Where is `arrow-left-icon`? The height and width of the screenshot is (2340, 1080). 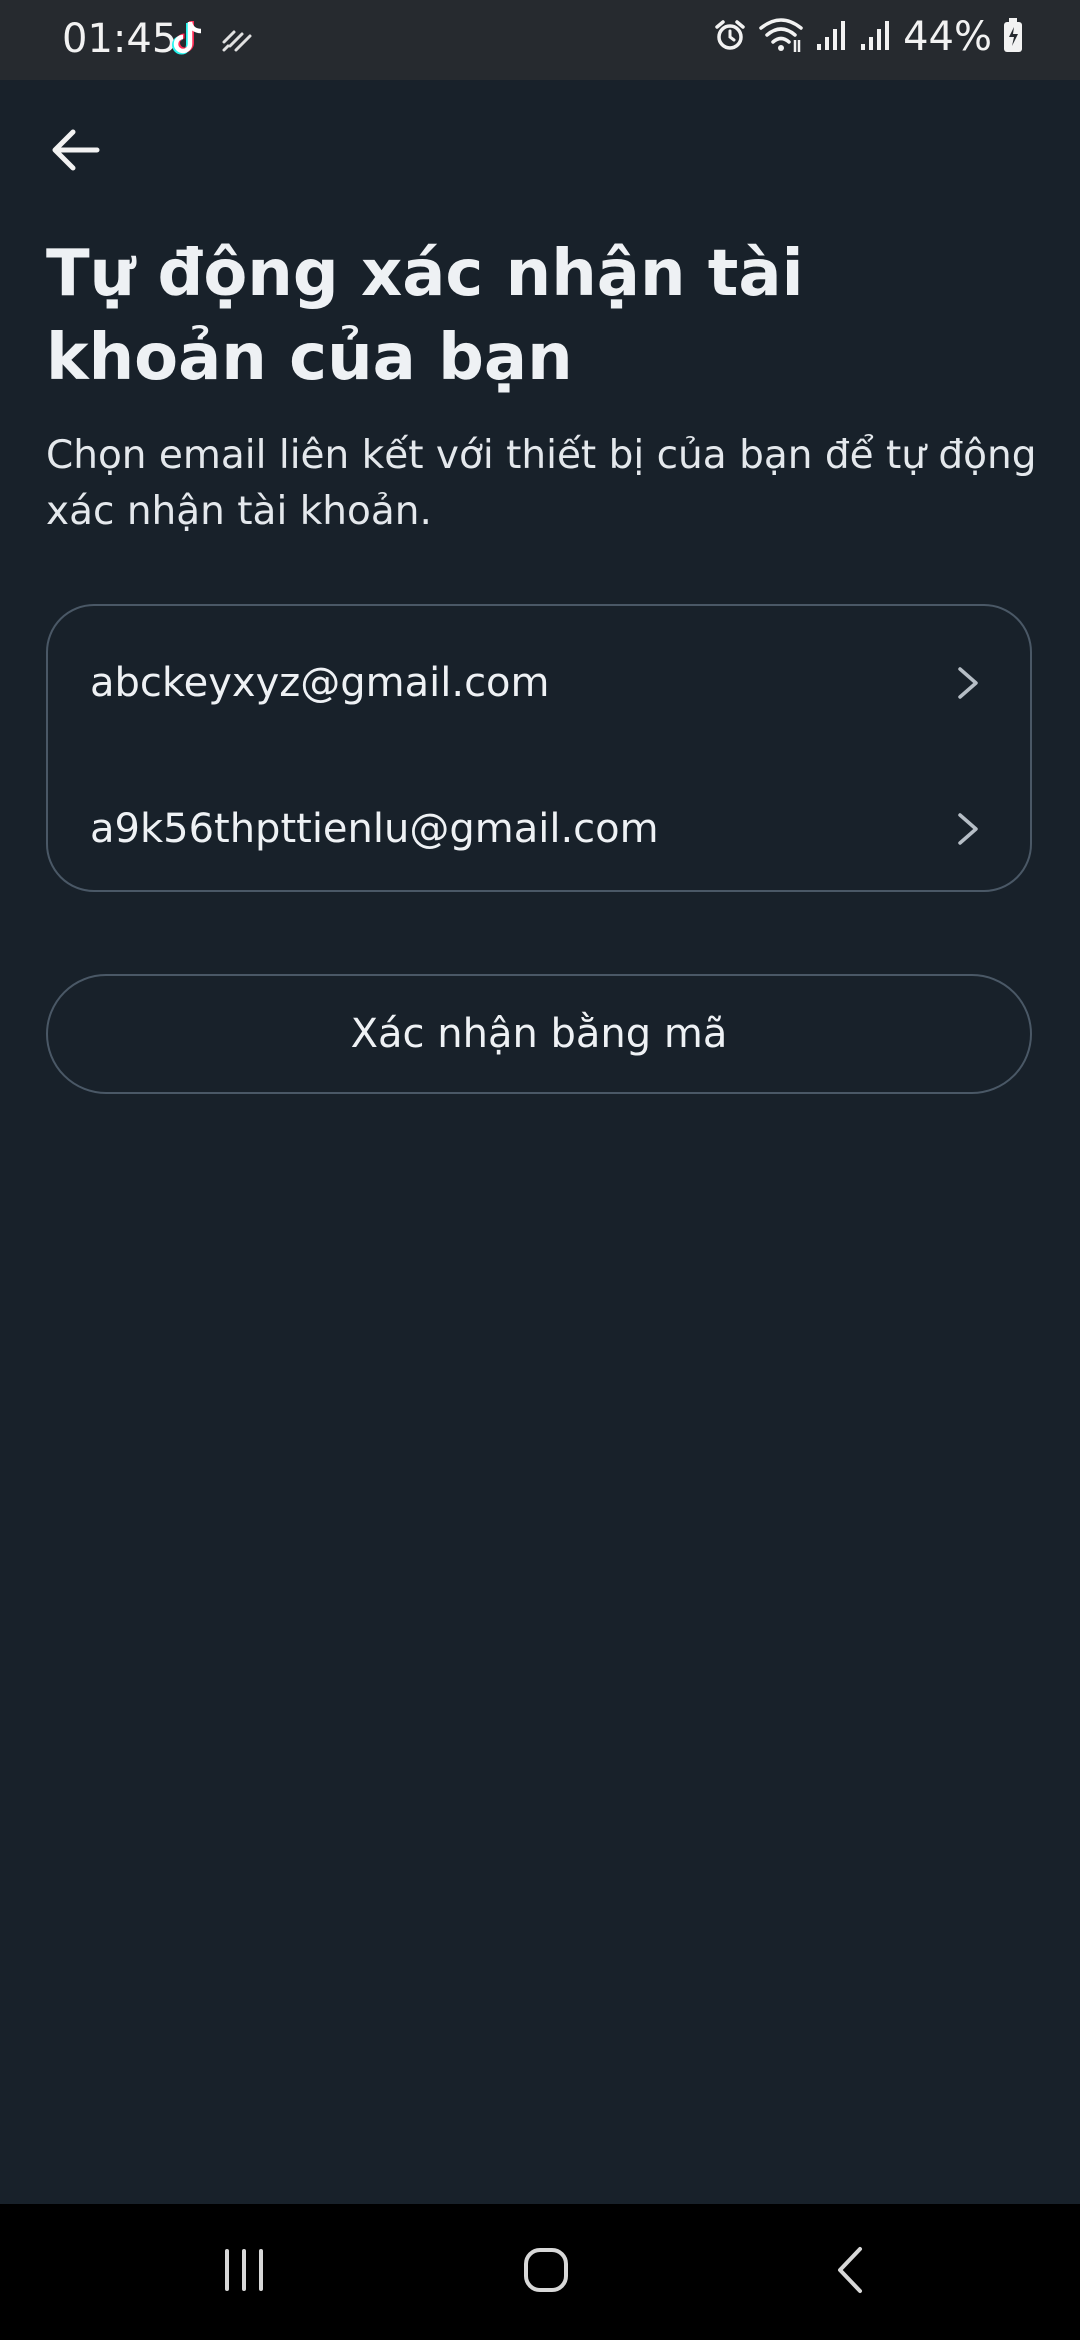
arrow-left-icon is located at coordinates (75, 152).